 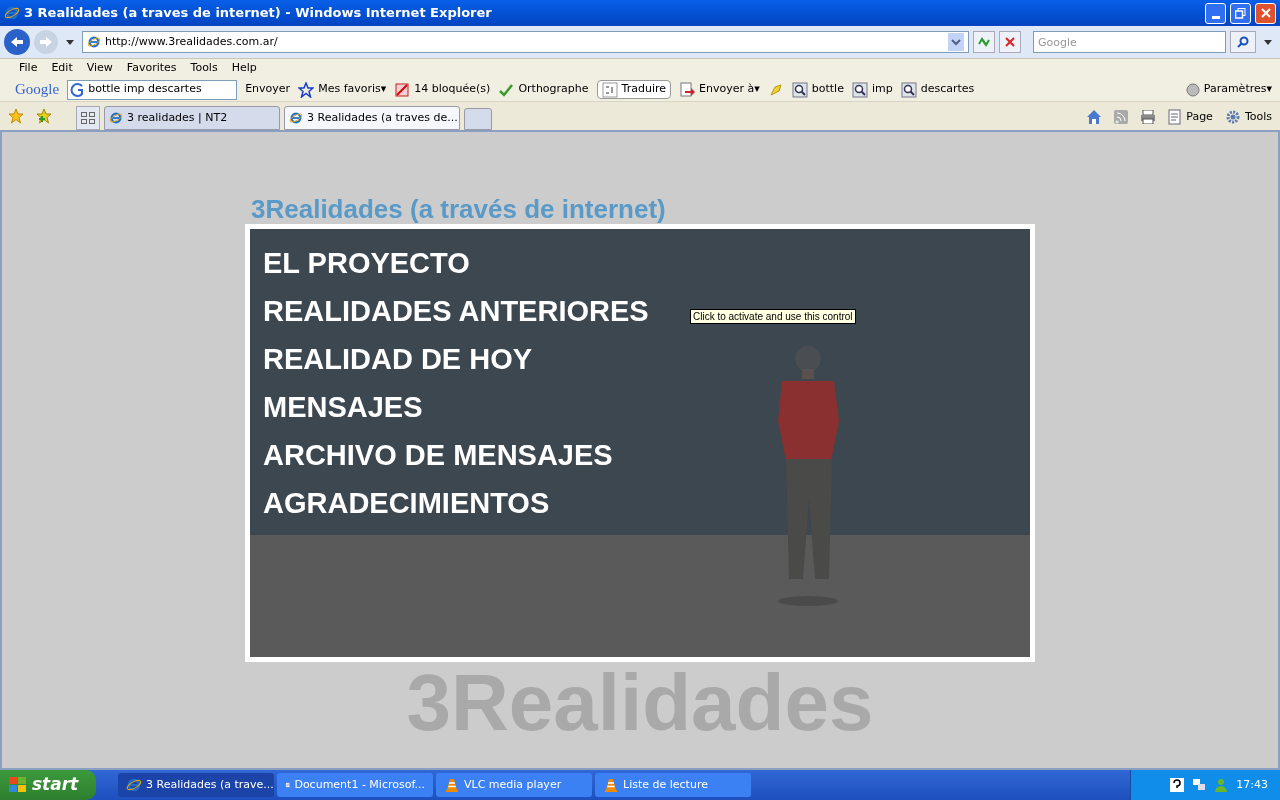 I want to click on close-icon, so click(x=1265, y=13).